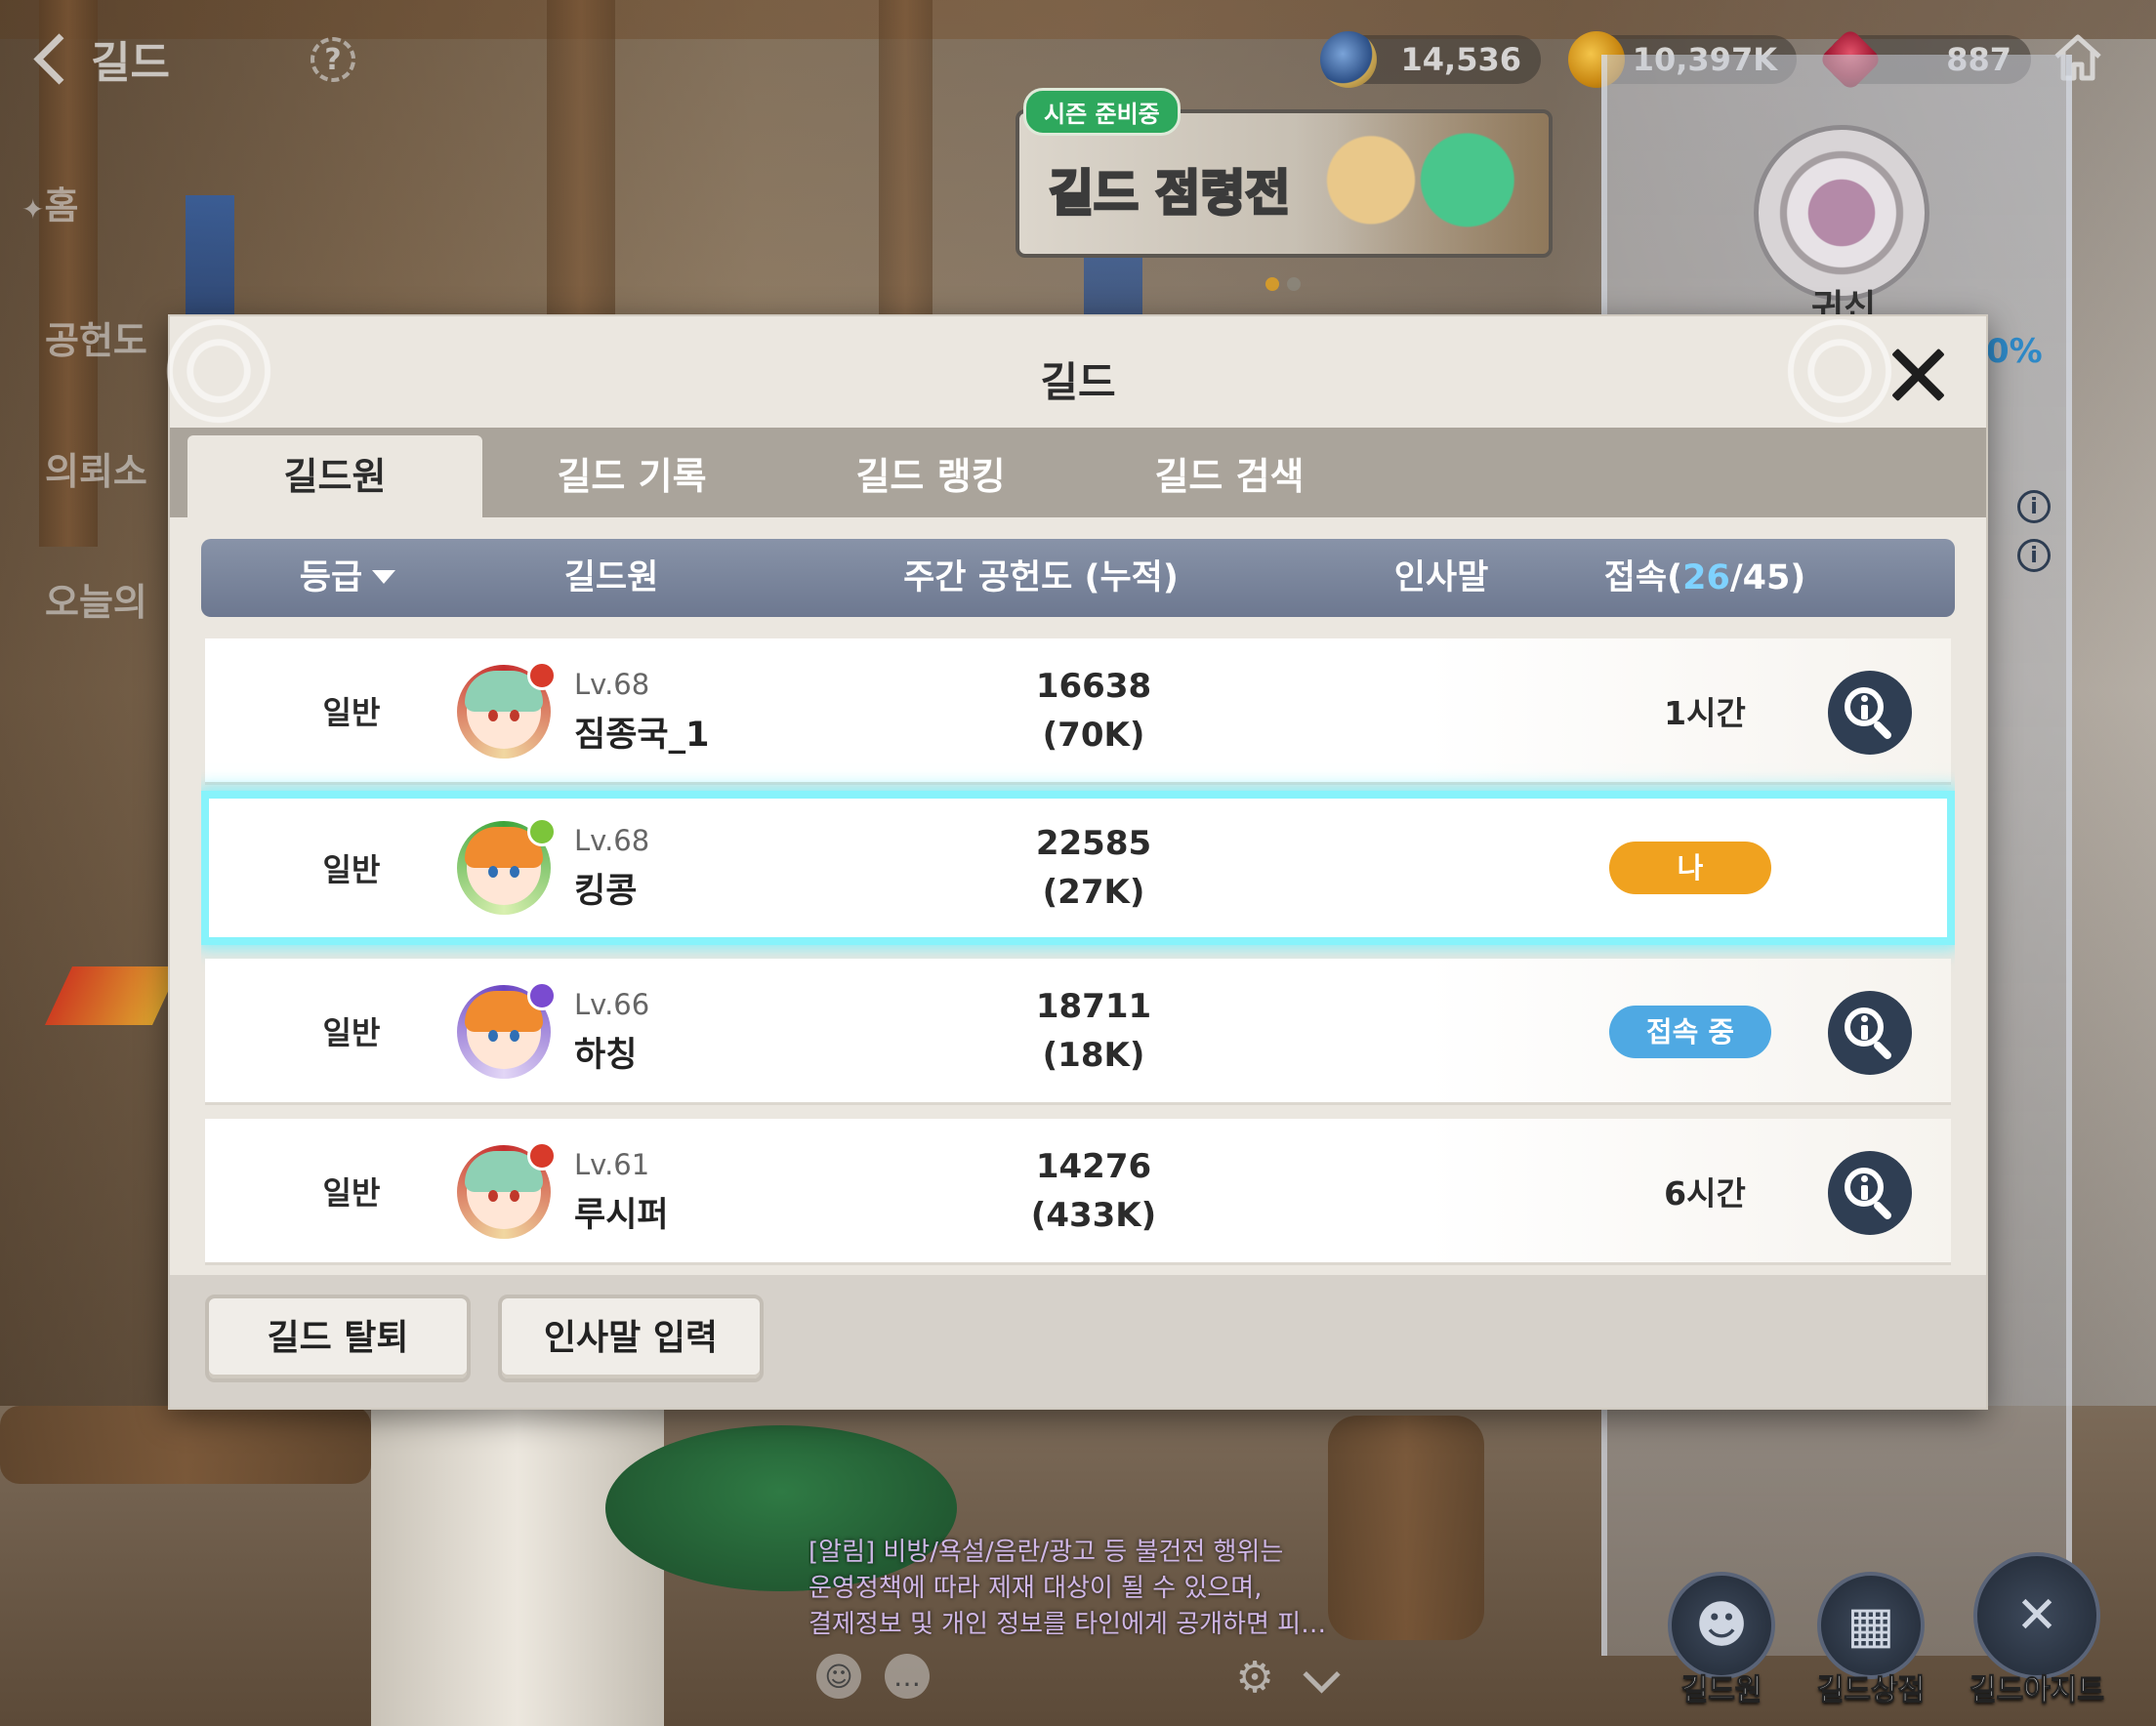 The width and height of the screenshot is (2156, 1726). What do you see at coordinates (1842, 213) in the screenshot?
I see `guild-emblem-icon` at bounding box center [1842, 213].